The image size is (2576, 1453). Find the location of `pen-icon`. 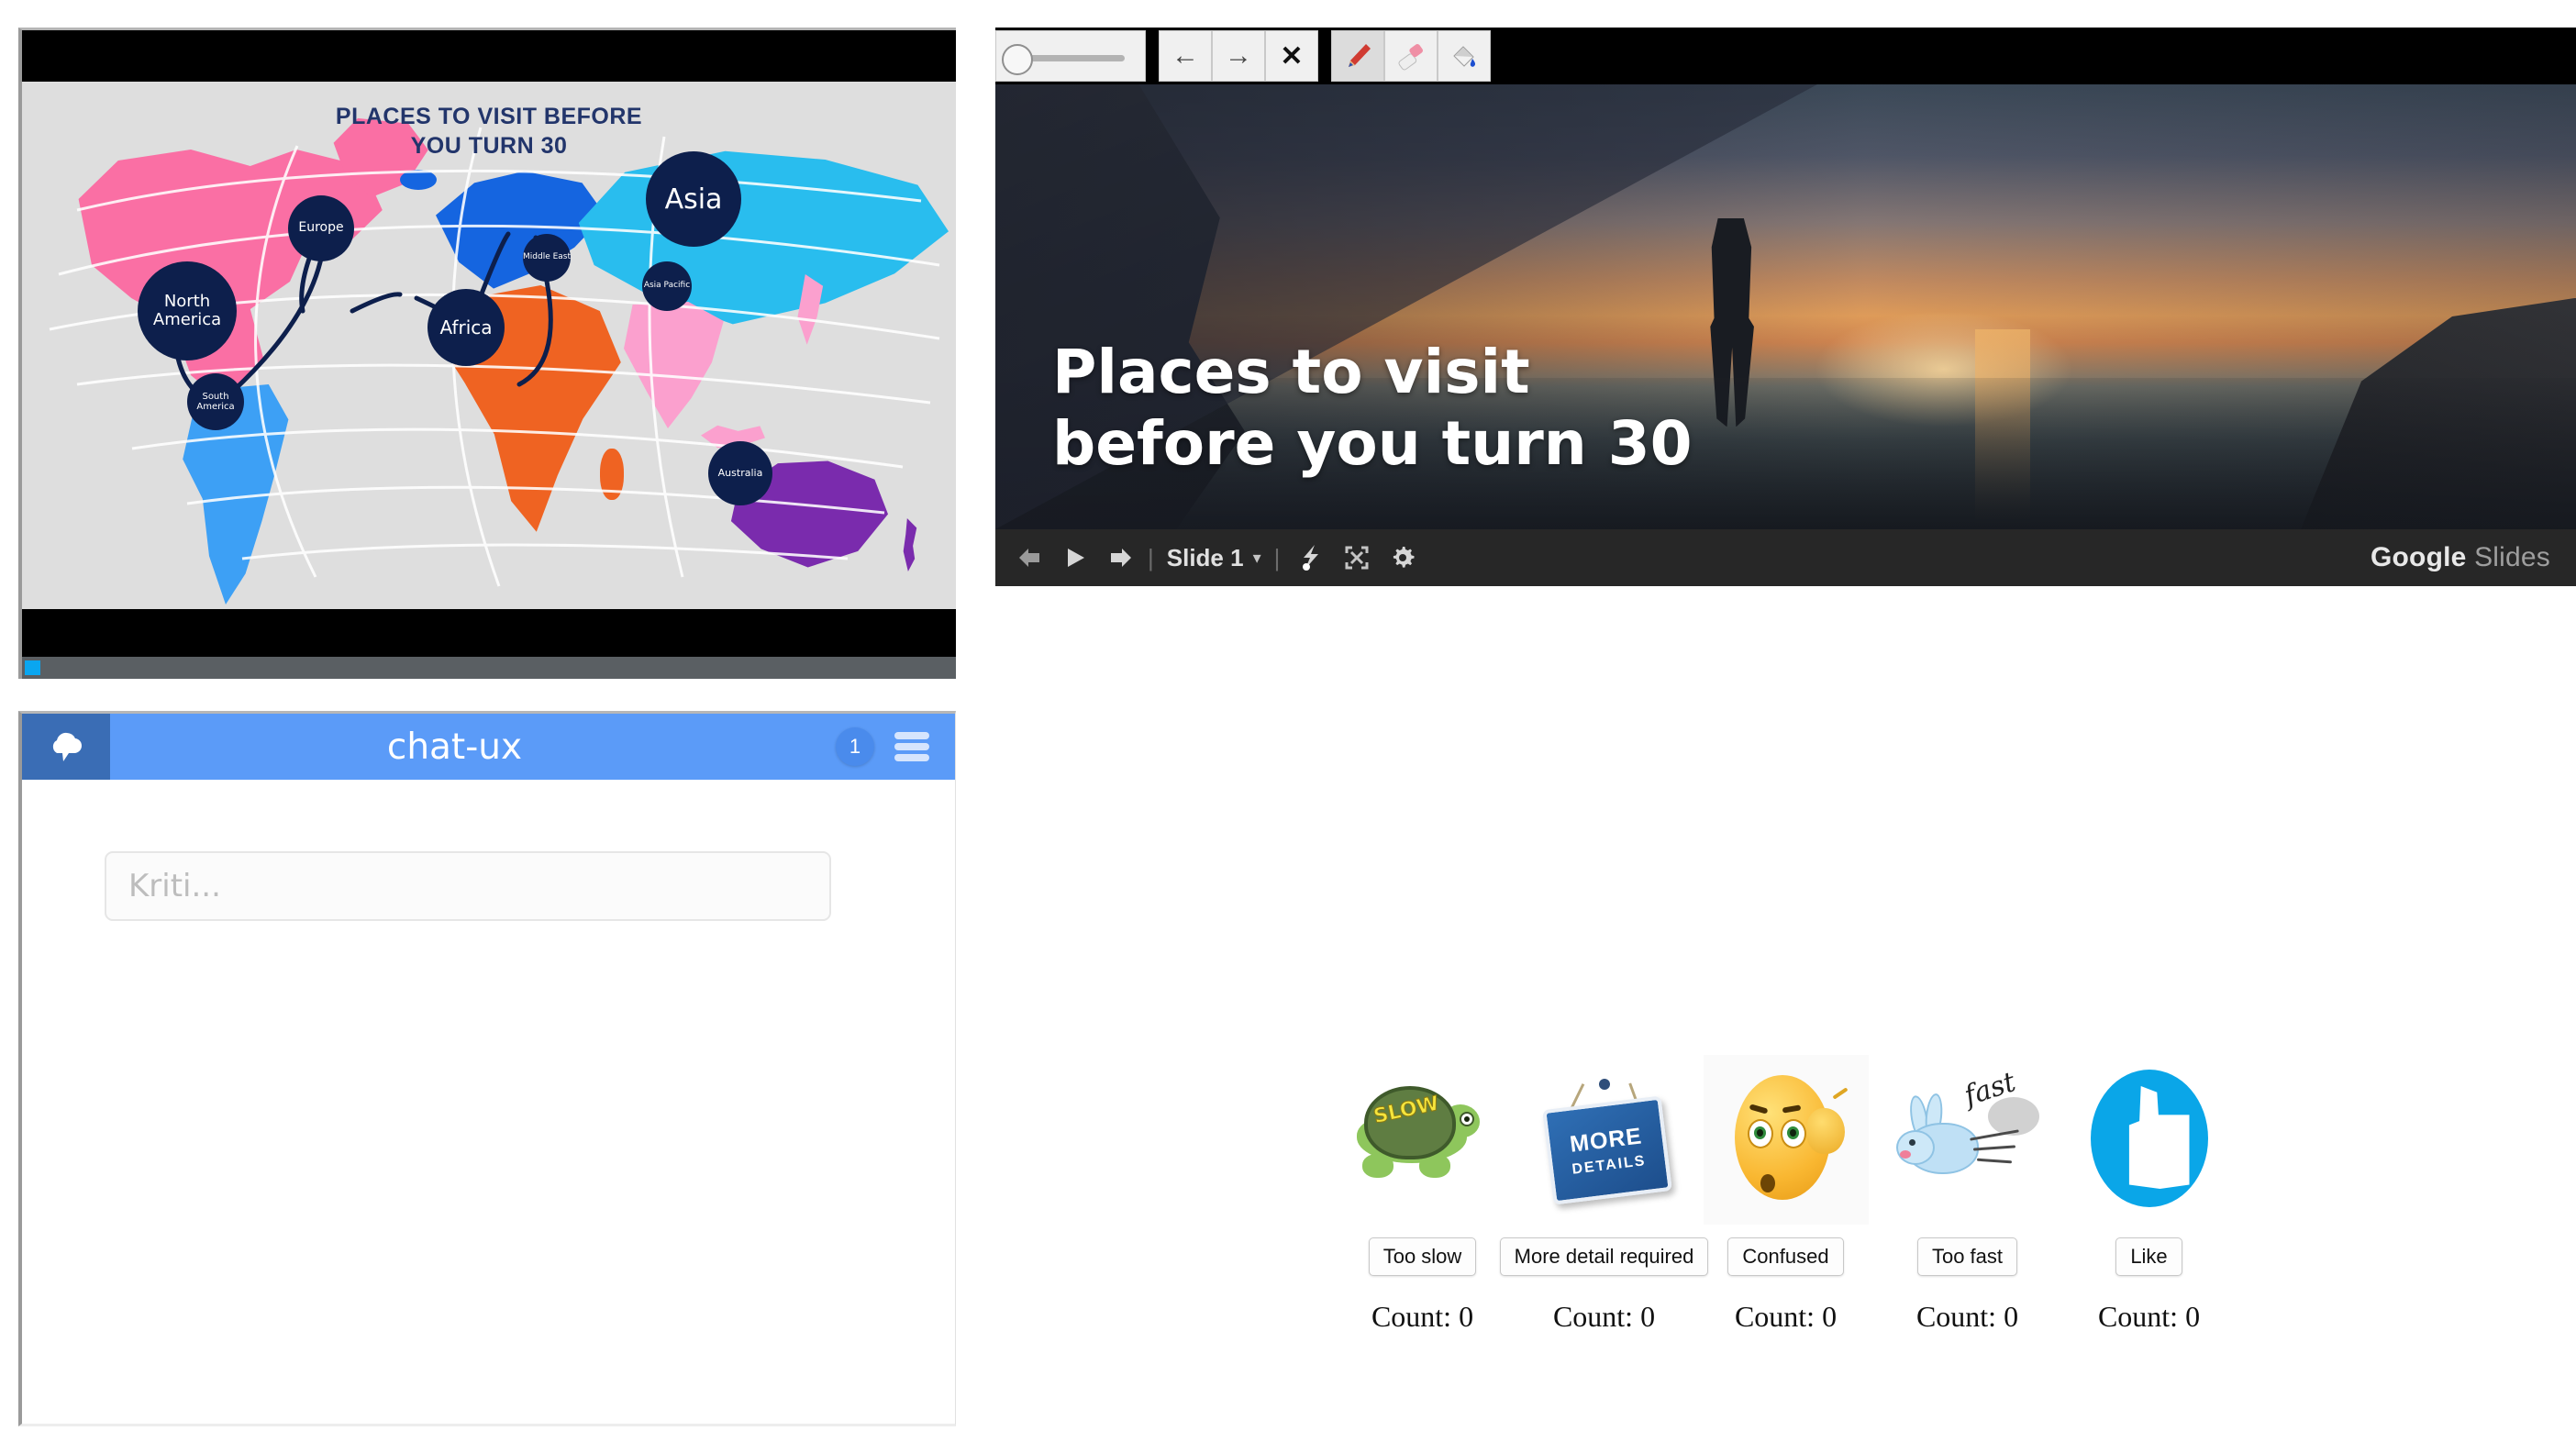

pen-icon is located at coordinates (1360, 55).